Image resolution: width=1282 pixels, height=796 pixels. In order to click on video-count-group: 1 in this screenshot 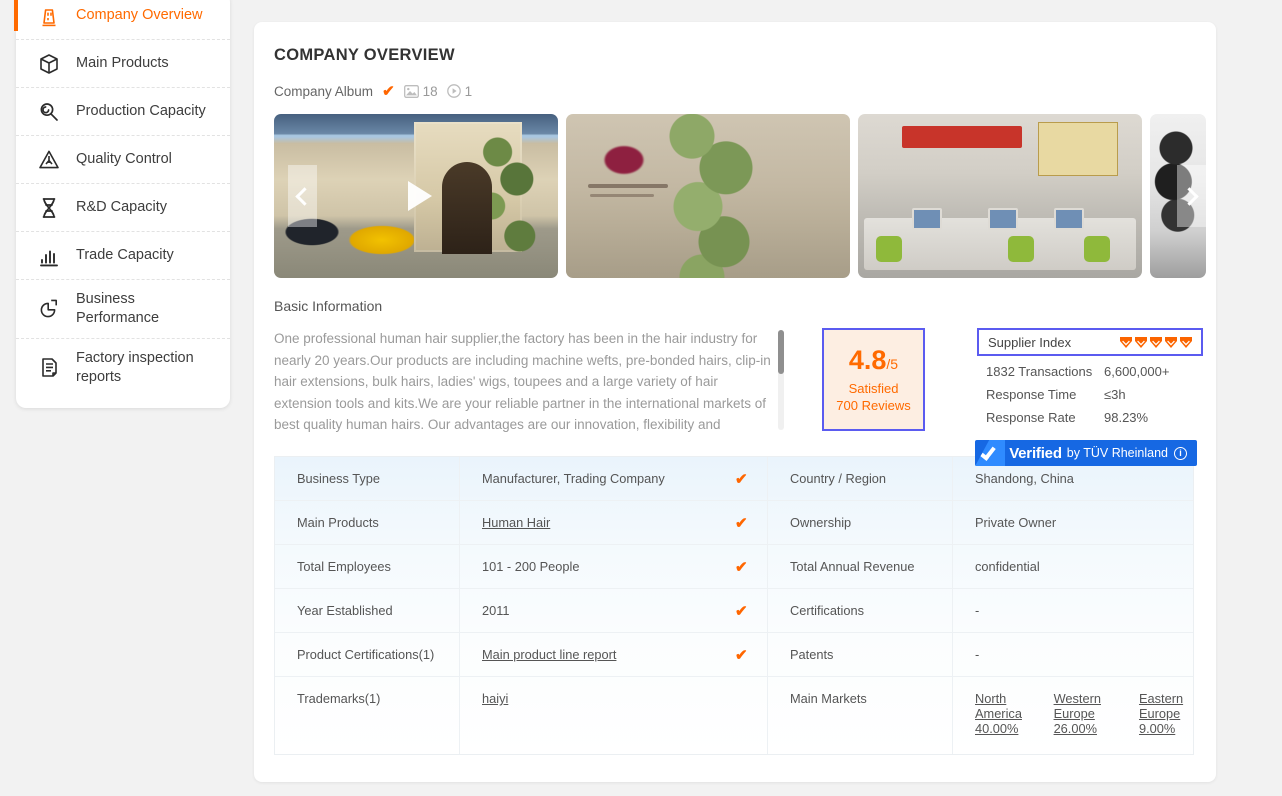, I will do `click(459, 91)`.